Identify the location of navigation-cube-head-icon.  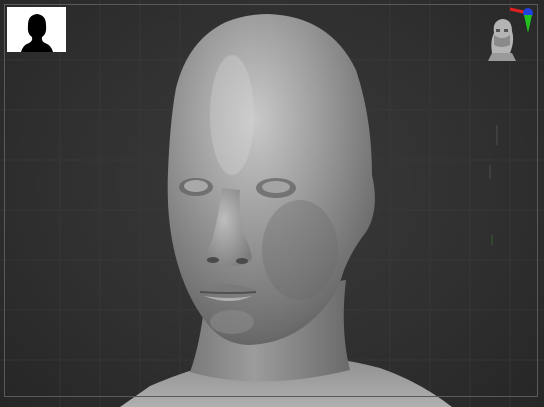
(510, 34).